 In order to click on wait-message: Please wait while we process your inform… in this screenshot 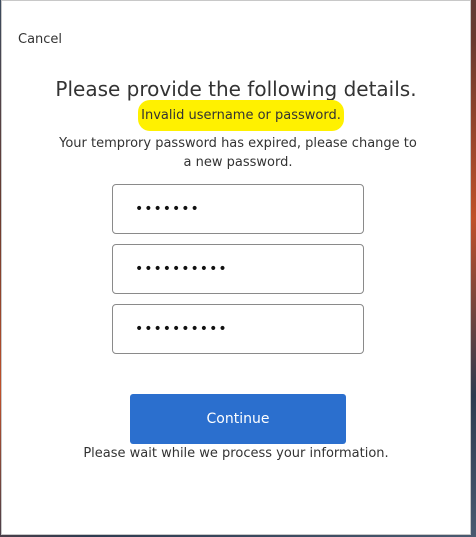, I will do `click(236, 453)`.